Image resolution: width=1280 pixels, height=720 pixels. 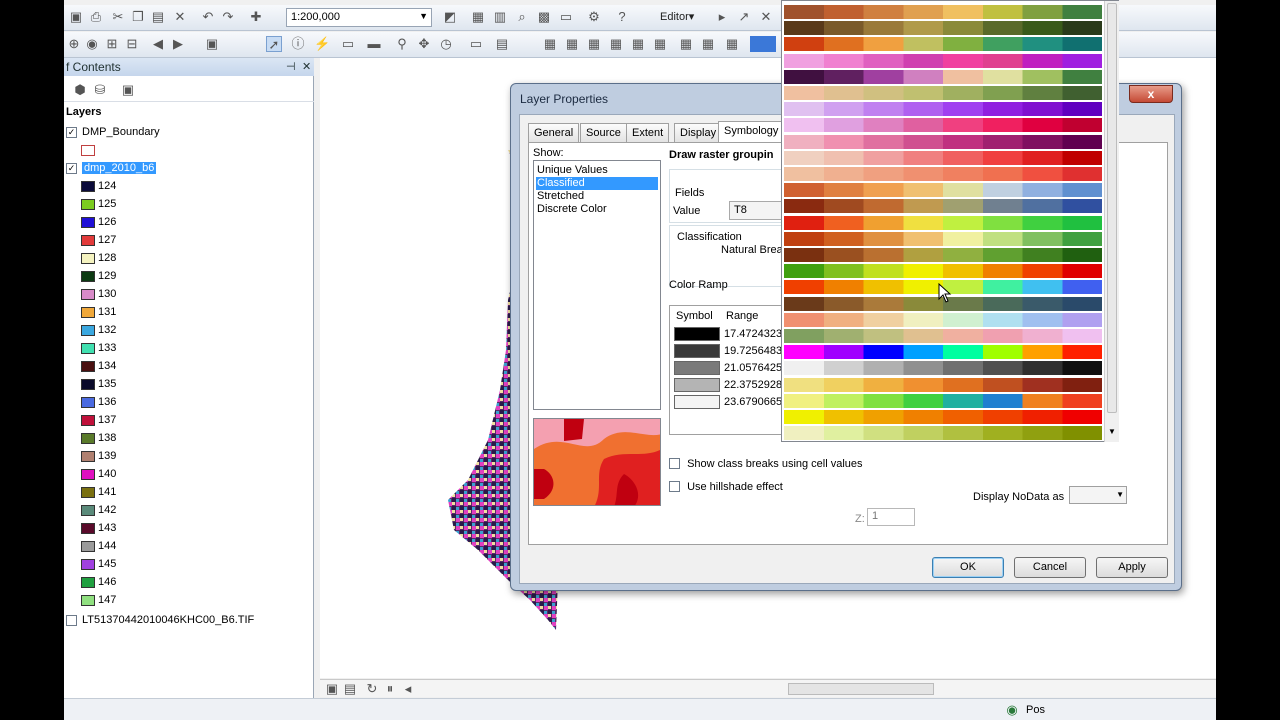 What do you see at coordinates (359, 17) in the screenshot?
I see `scale-combobox: 1:200,000 ▼` at bounding box center [359, 17].